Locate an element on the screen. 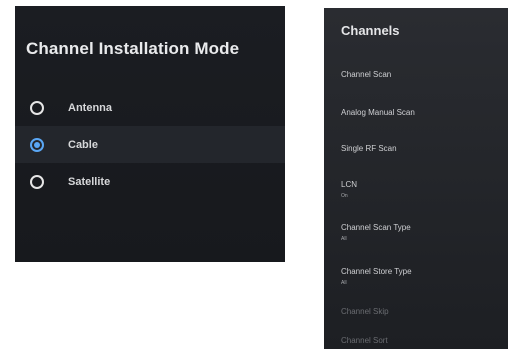 This screenshot has height=349, width=508. menu-item-channel-scan: Channel Scan is located at coordinates (366, 74).